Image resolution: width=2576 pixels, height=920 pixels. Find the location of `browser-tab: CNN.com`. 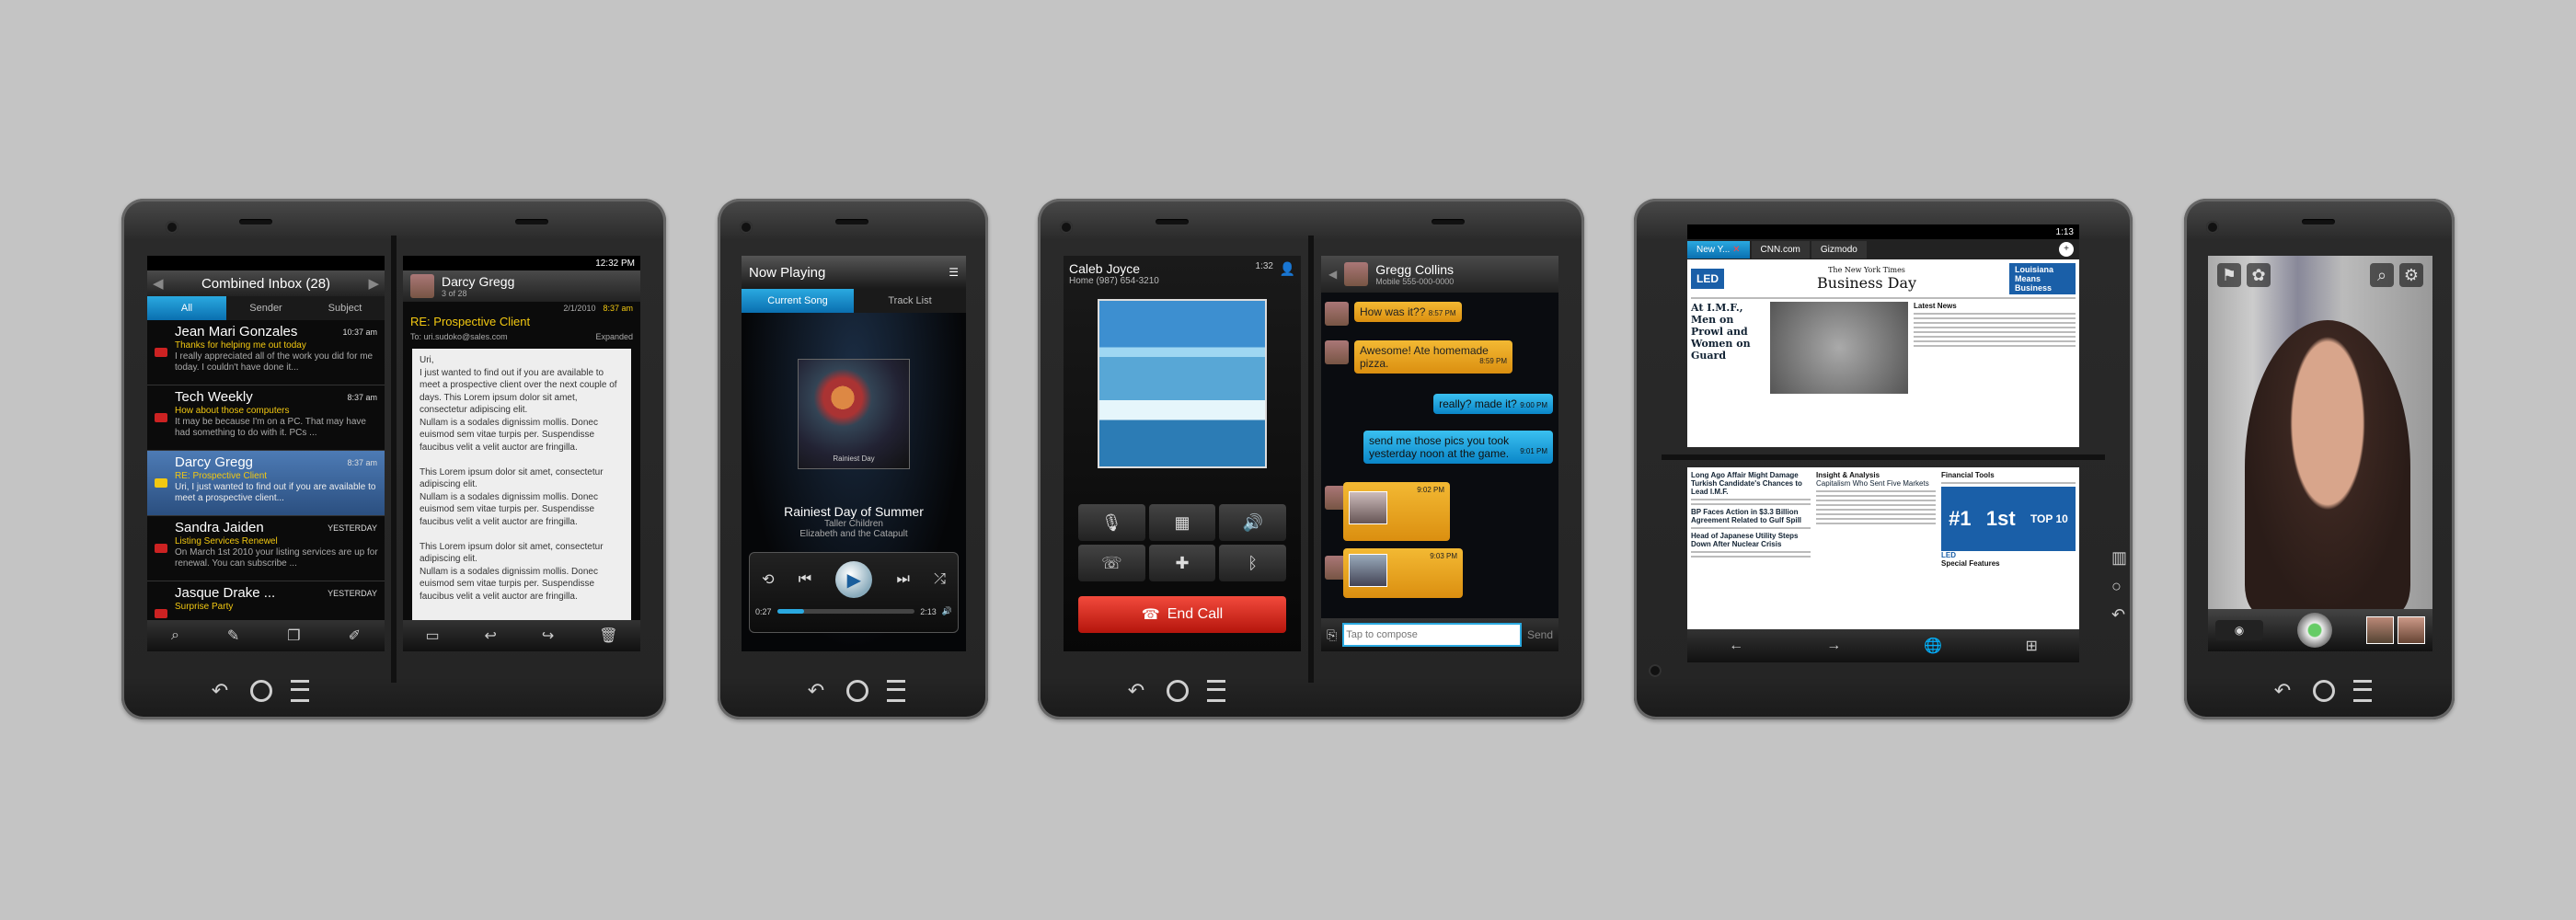

browser-tab: CNN.com is located at coordinates (1780, 249).